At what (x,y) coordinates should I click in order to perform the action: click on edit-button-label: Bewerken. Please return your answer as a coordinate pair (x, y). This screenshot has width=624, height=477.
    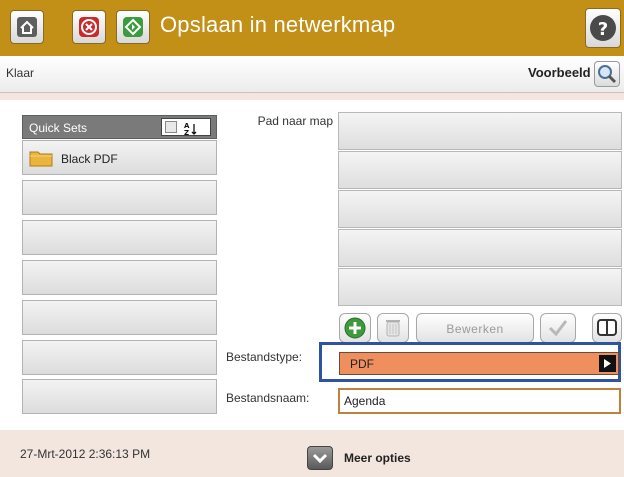
    Looking at the image, I should click on (475, 329).